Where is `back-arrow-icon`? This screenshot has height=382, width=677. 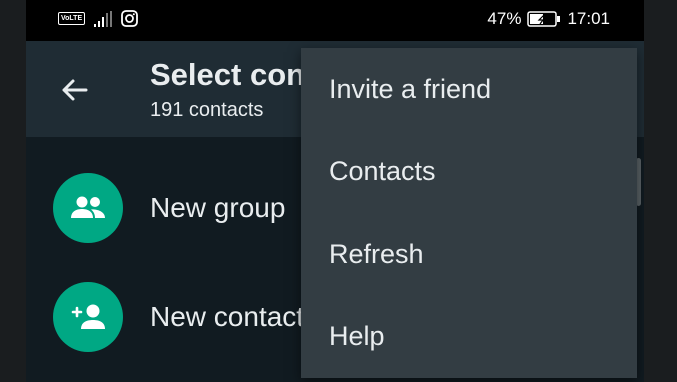
back-arrow-icon is located at coordinates (74, 90).